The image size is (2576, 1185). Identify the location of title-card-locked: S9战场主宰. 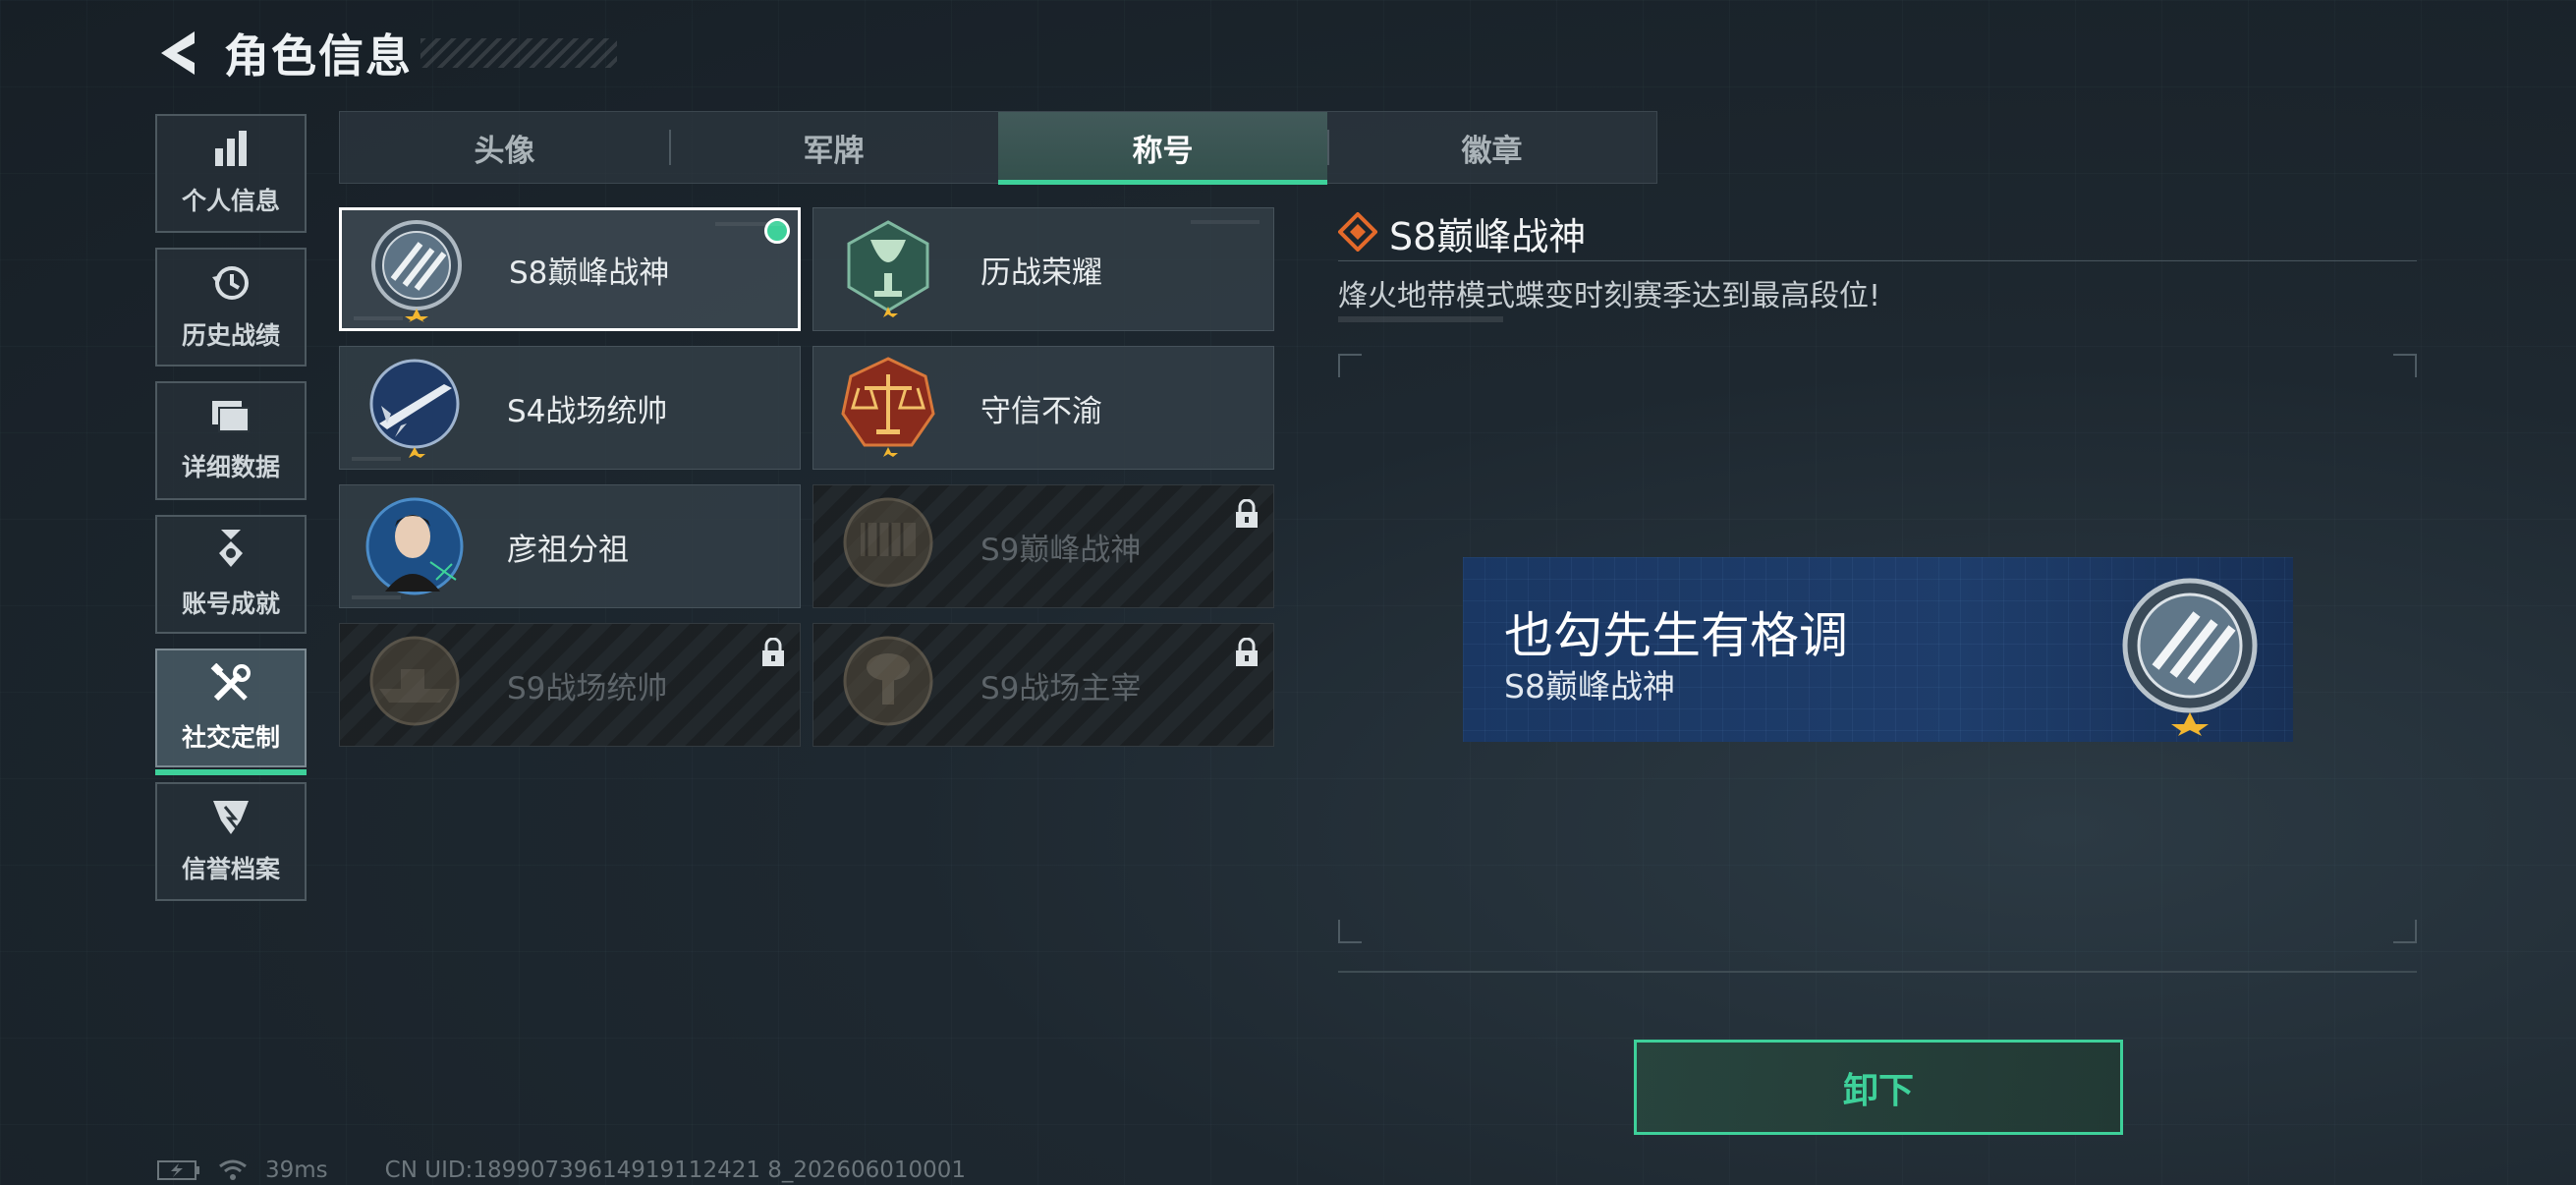
(1043, 685).